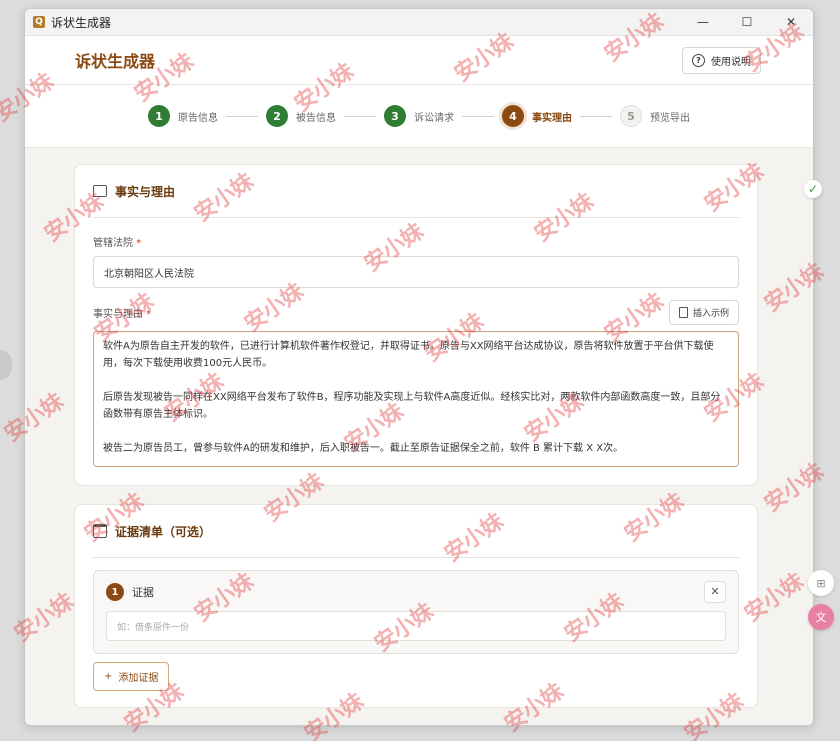 The image size is (840, 741). I want to click on evidence-section-title: 证据清单（可选）, so click(163, 531).